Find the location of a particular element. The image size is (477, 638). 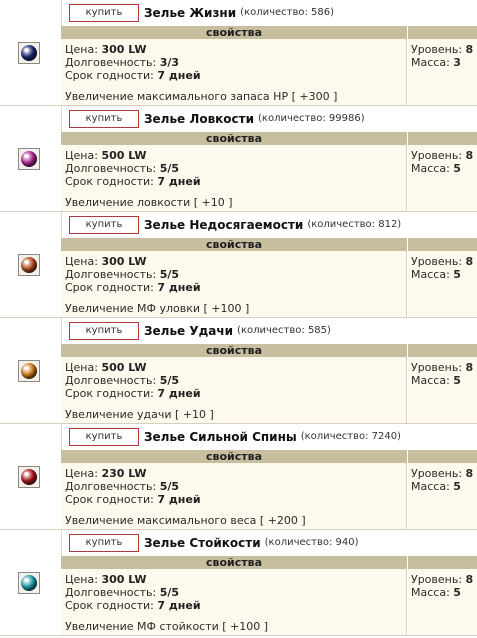

effect-line: Увеличение МФ уловки [ +100 ] is located at coordinates (157, 308).